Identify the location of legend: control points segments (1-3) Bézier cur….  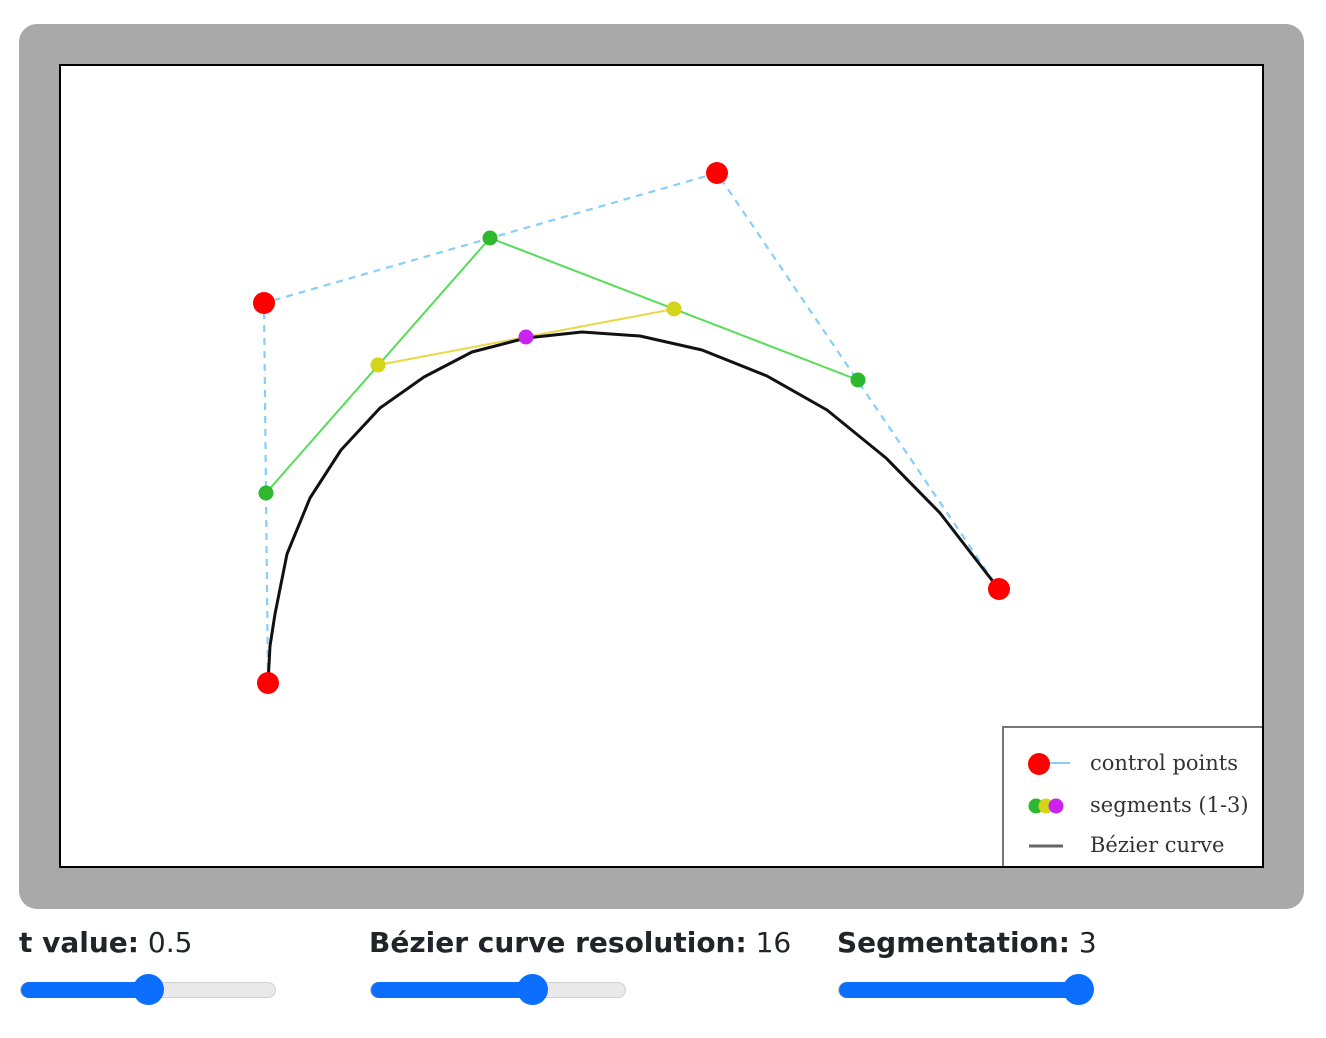
(1132, 796).